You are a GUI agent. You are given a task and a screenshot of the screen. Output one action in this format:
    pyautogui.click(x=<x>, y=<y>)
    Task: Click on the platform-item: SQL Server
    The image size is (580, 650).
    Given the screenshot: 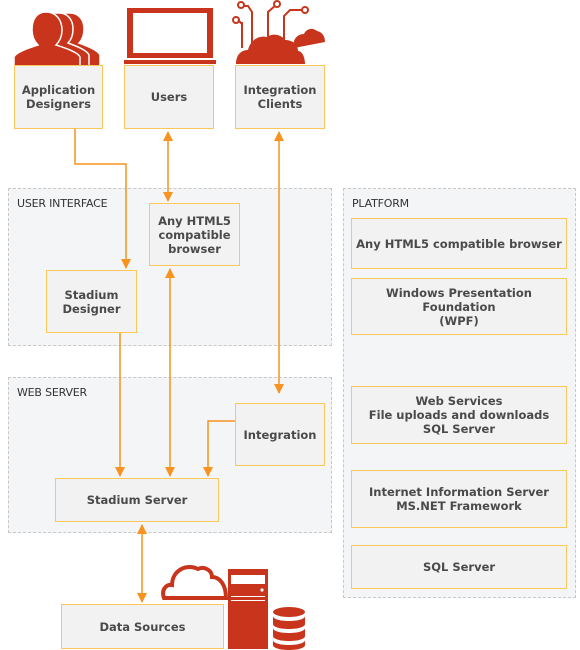 What is the action you would take?
    pyautogui.click(x=459, y=567)
    